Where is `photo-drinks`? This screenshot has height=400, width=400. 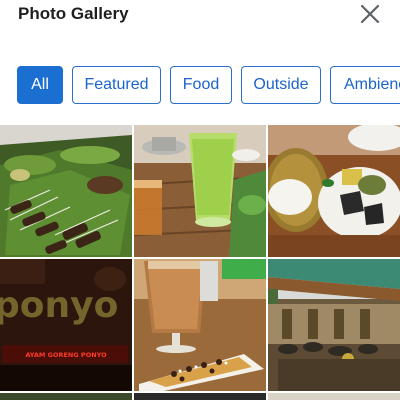 photo-drinks is located at coordinates (200, 191).